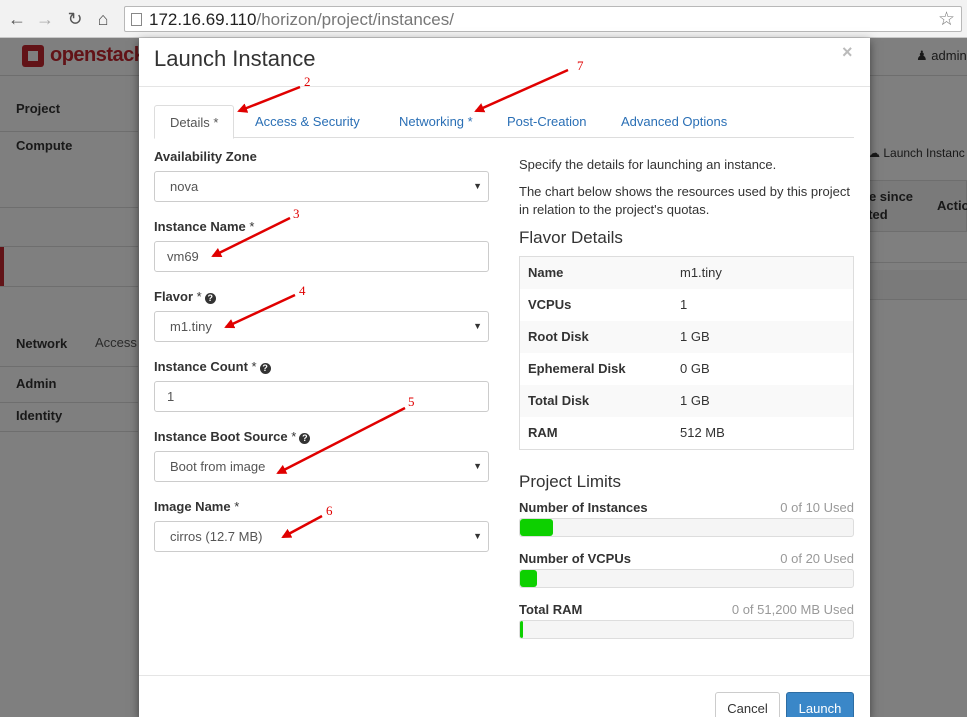 Image resolution: width=967 pixels, height=717 pixels. Describe the element at coordinates (546, 121) in the screenshot. I see `tab-post-creation: Post-Creation` at that location.